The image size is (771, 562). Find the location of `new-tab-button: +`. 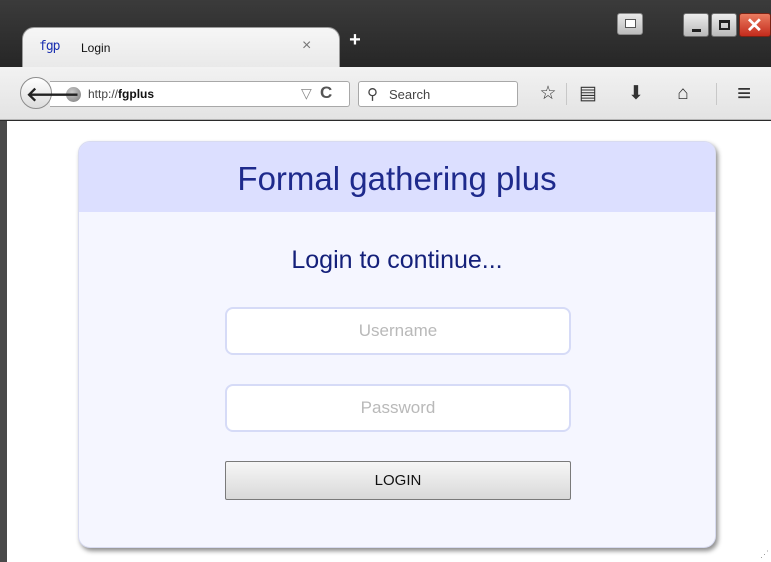

new-tab-button: + is located at coordinates (355, 40).